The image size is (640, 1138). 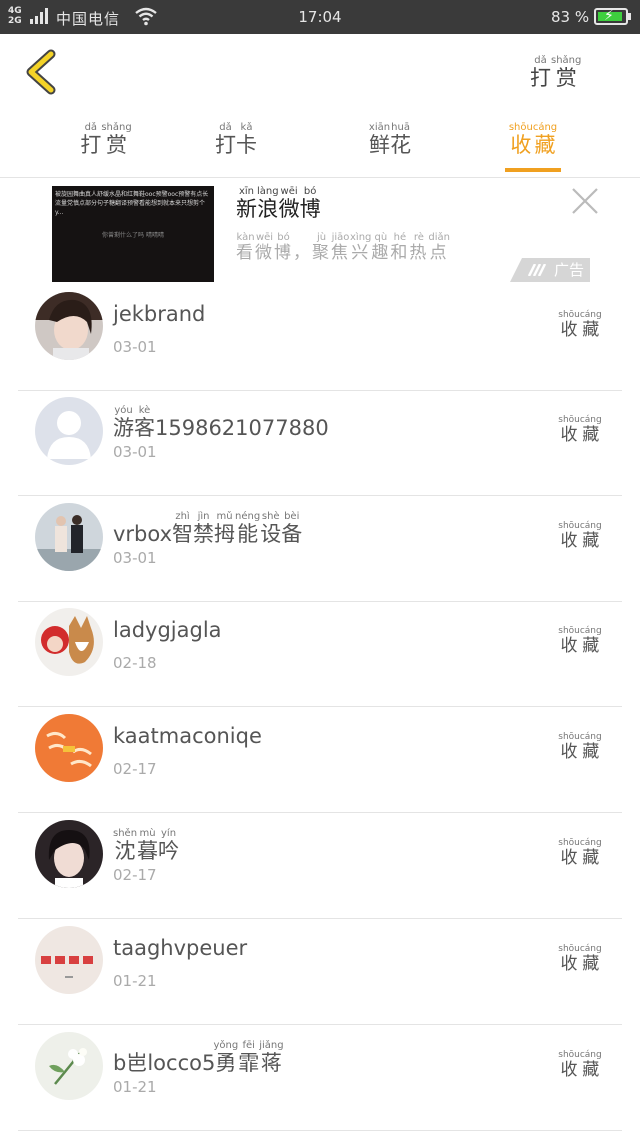 What do you see at coordinates (271, 1057) in the screenshot?
I see `user-name-char: 蒋jiǎng` at bounding box center [271, 1057].